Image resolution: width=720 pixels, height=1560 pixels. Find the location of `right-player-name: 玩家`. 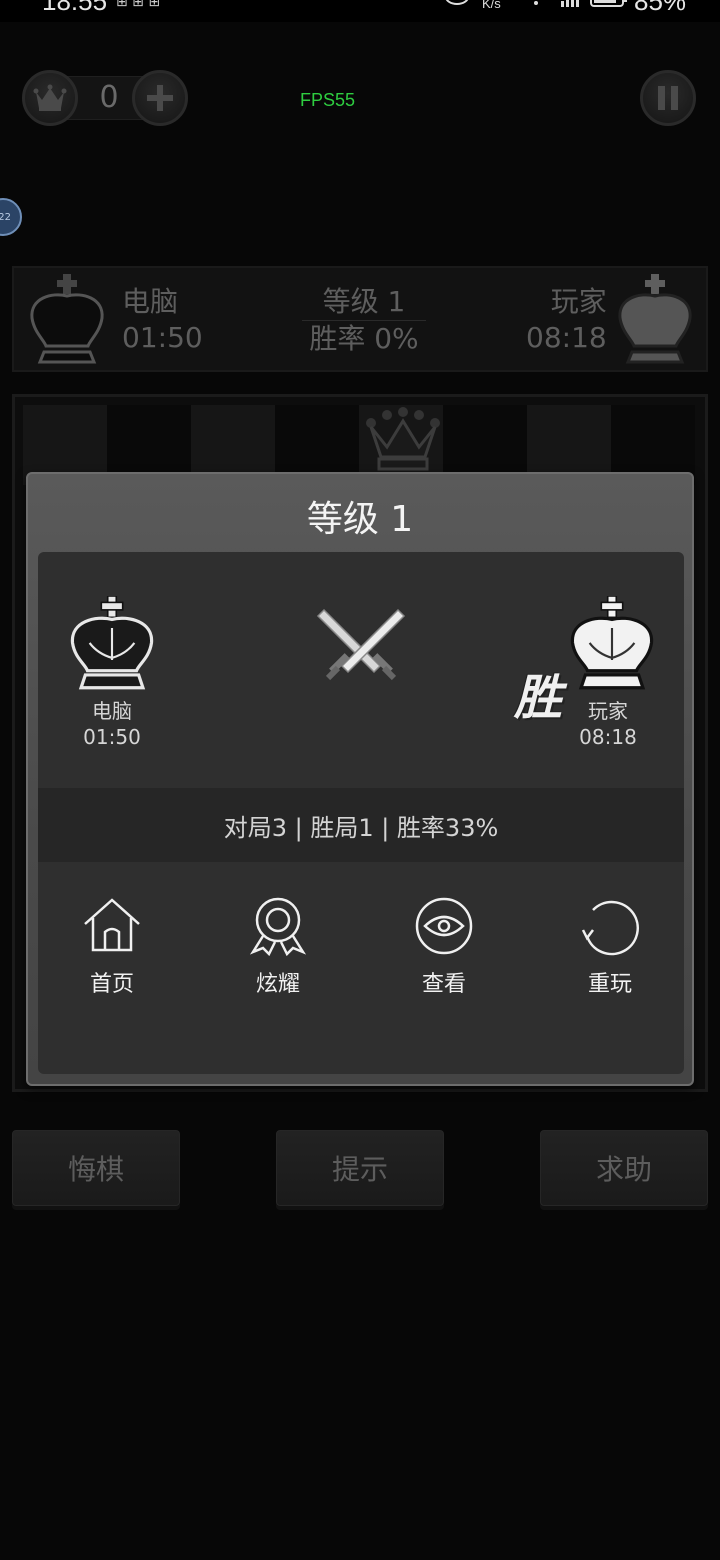

right-player-name: 玩家 is located at coordinates (578, 301).